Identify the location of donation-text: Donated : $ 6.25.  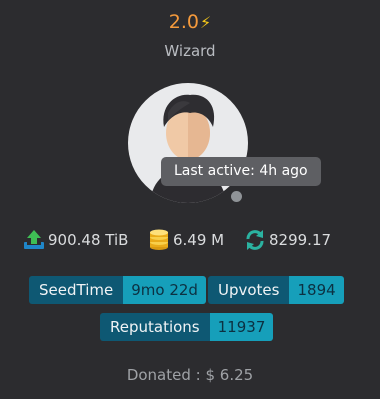
(190, 375).